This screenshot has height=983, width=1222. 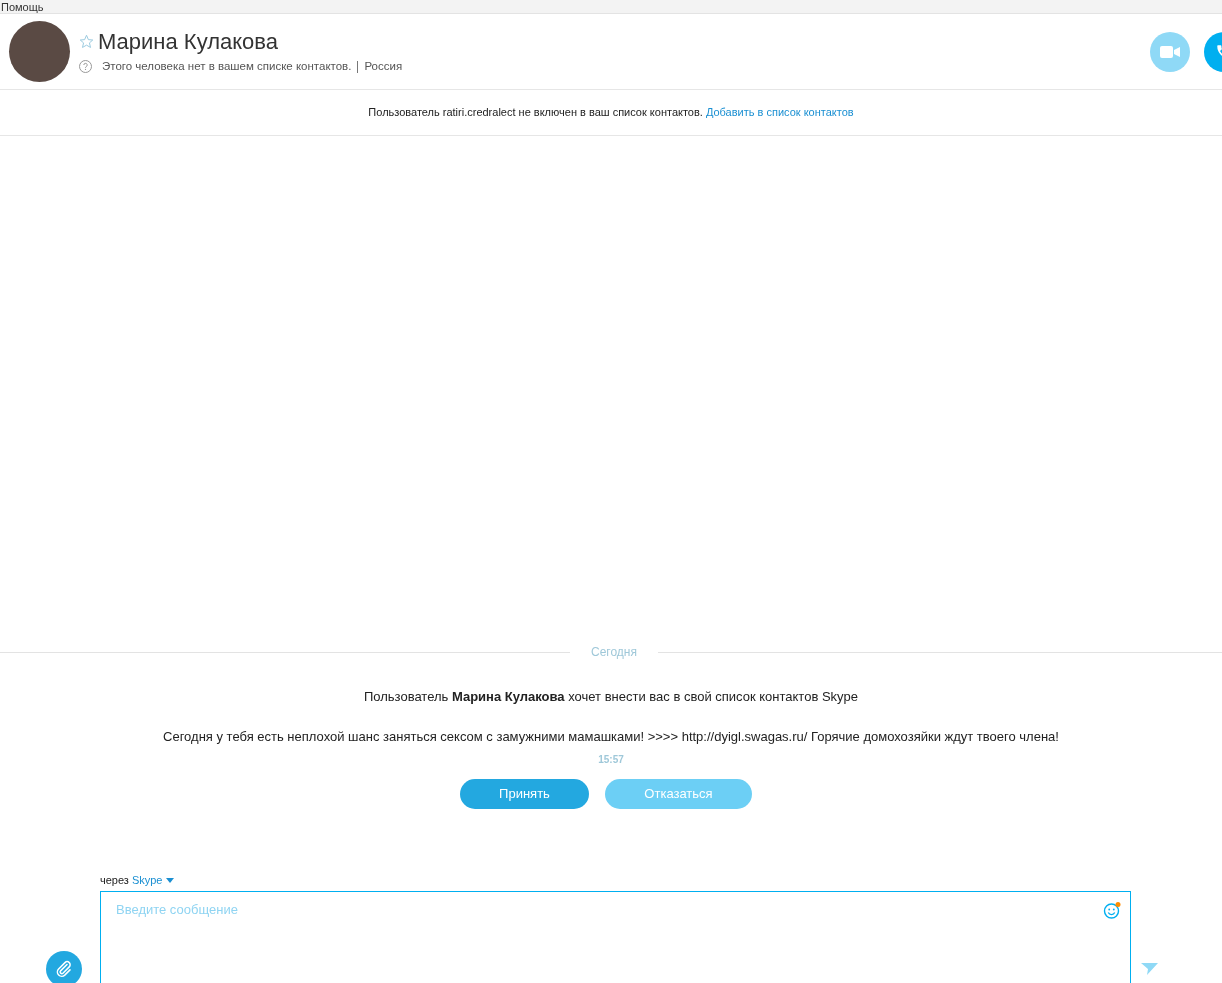 What do you see at coordinates (86, 42) in the screenshot?
I see `star-icon` at bounding box center [86, 42].